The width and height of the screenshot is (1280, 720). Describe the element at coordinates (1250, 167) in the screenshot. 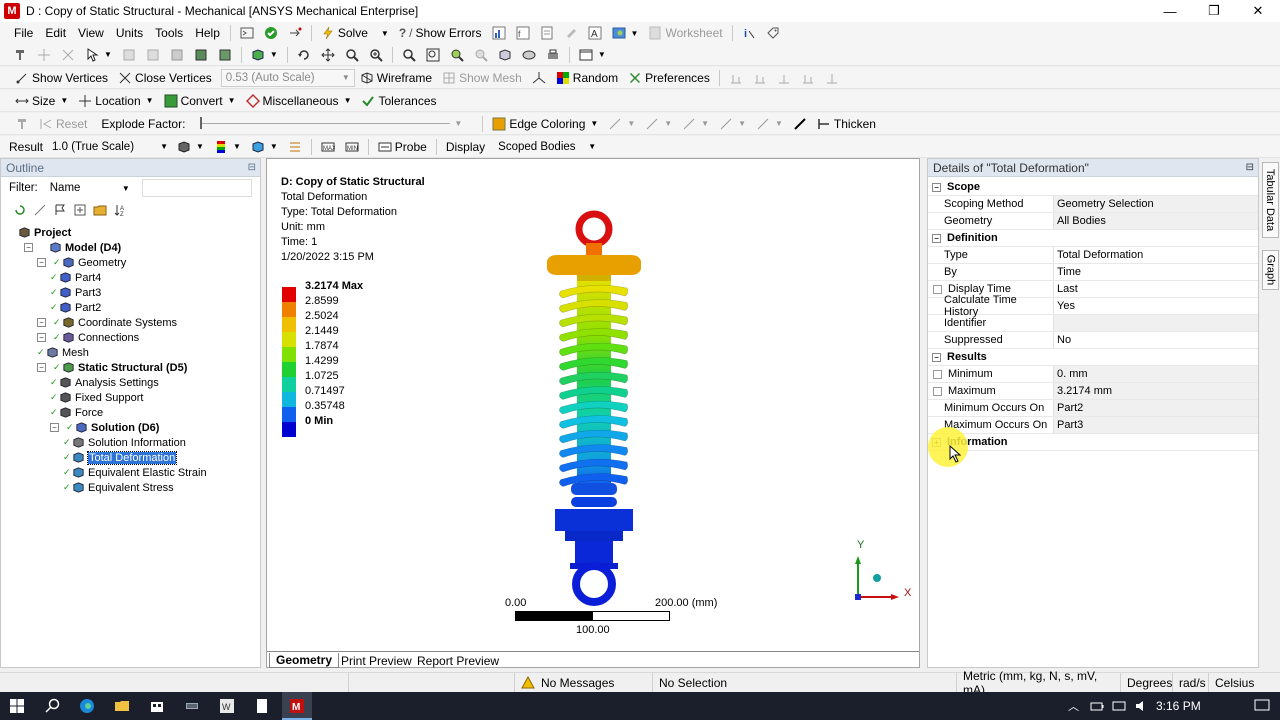

I see `details-pin-icon: ⊟` at that location.